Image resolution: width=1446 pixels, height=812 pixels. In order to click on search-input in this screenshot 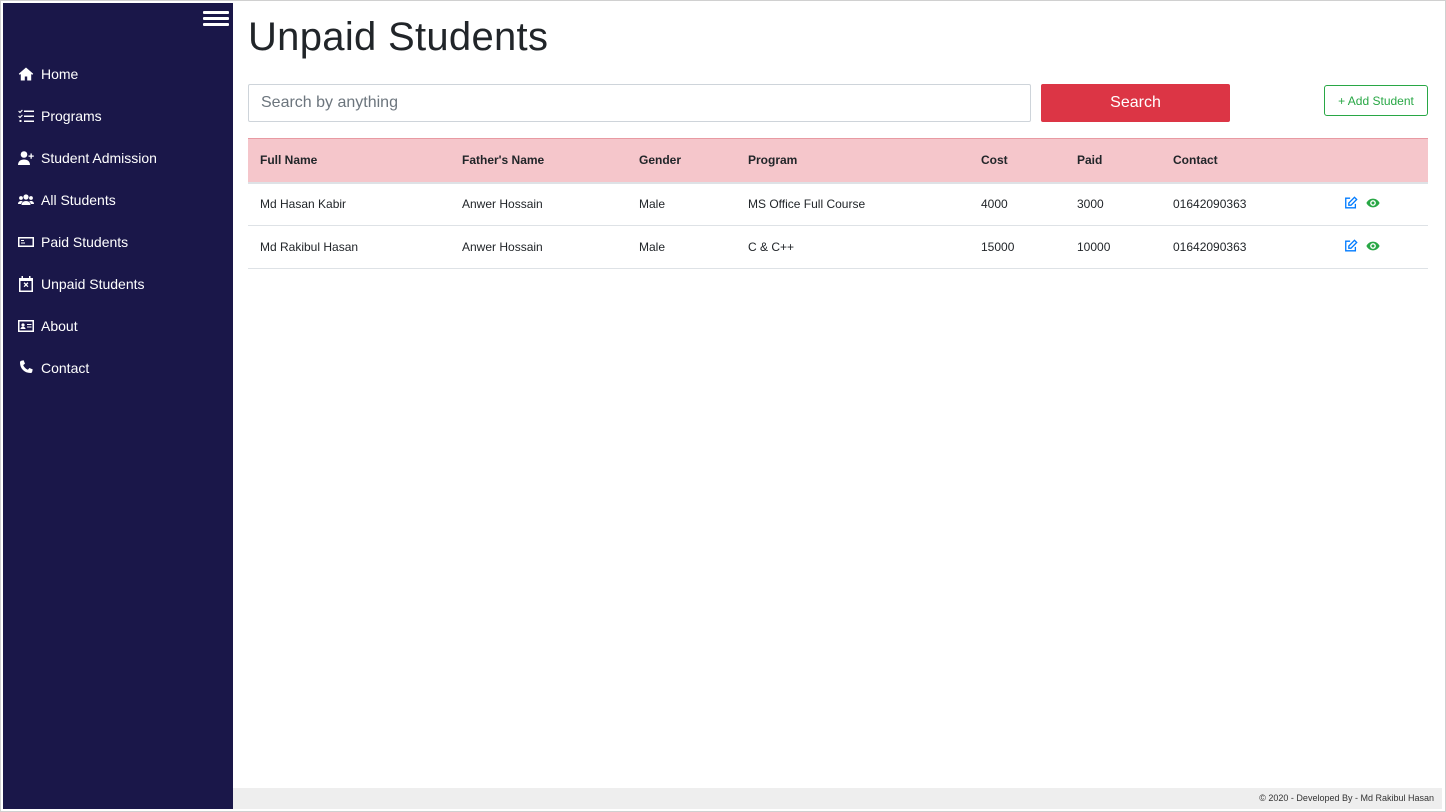, I will do `click(639, 103)`.